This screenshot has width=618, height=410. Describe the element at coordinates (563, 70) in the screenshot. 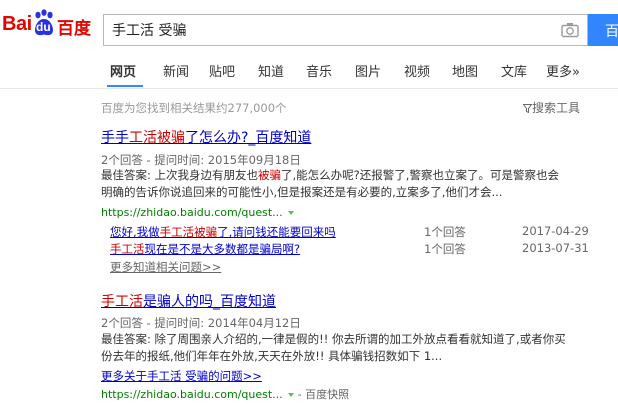

I see `tab-more: 更多»` at that location.